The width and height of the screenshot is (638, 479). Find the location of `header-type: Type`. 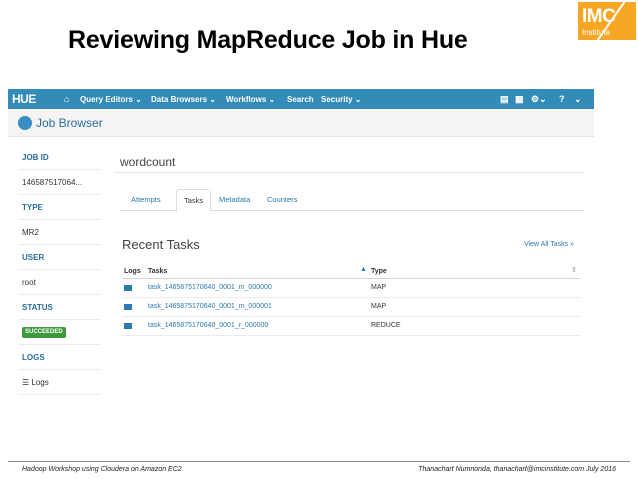

header-type: Type is located at coordinates (379, 271).